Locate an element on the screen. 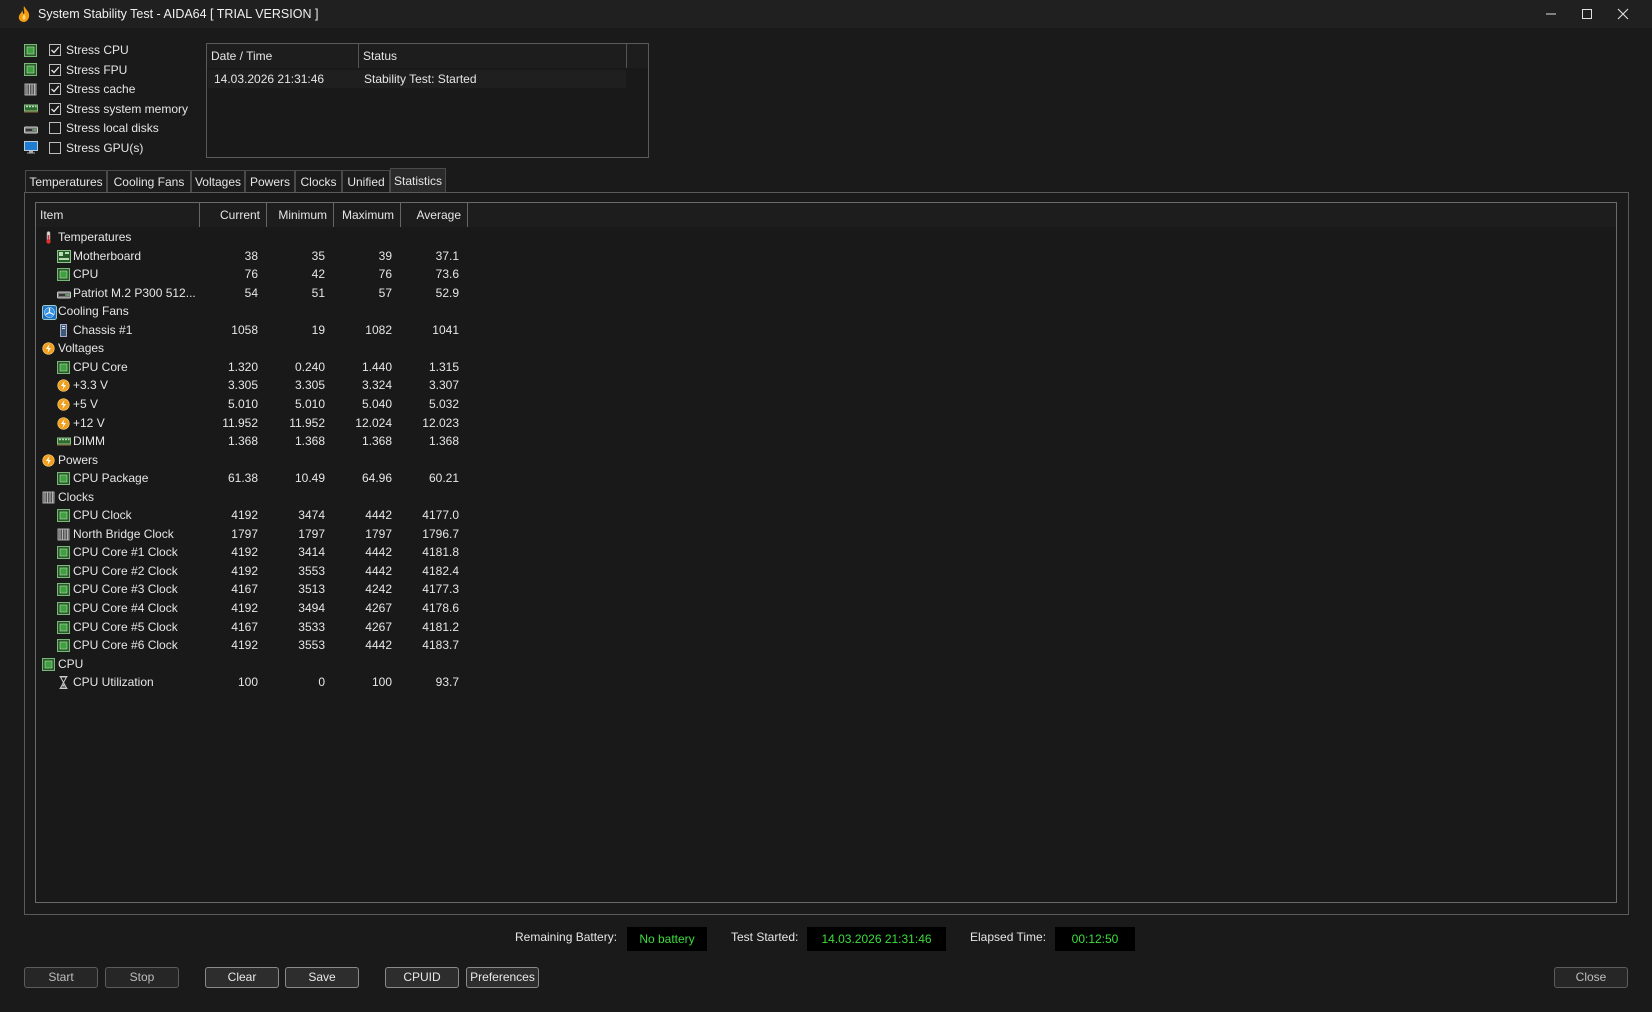 The image size is (1652, 1012). table-row: +3.3 V 3.305 3.305 3.324 3.307 is located at coordinates (826, 385).